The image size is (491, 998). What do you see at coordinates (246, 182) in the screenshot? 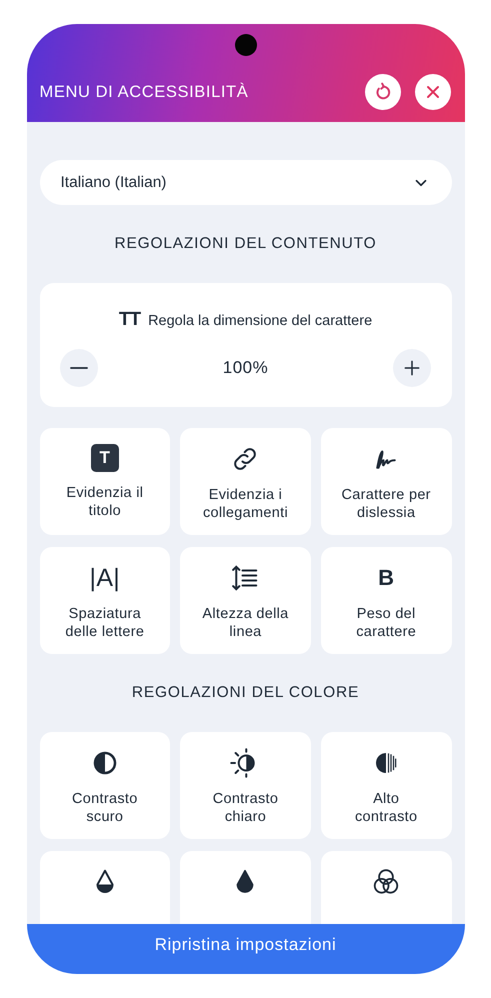
I see `language-dropdown: Italiano (Italian)` at bounding box center [246, 182].